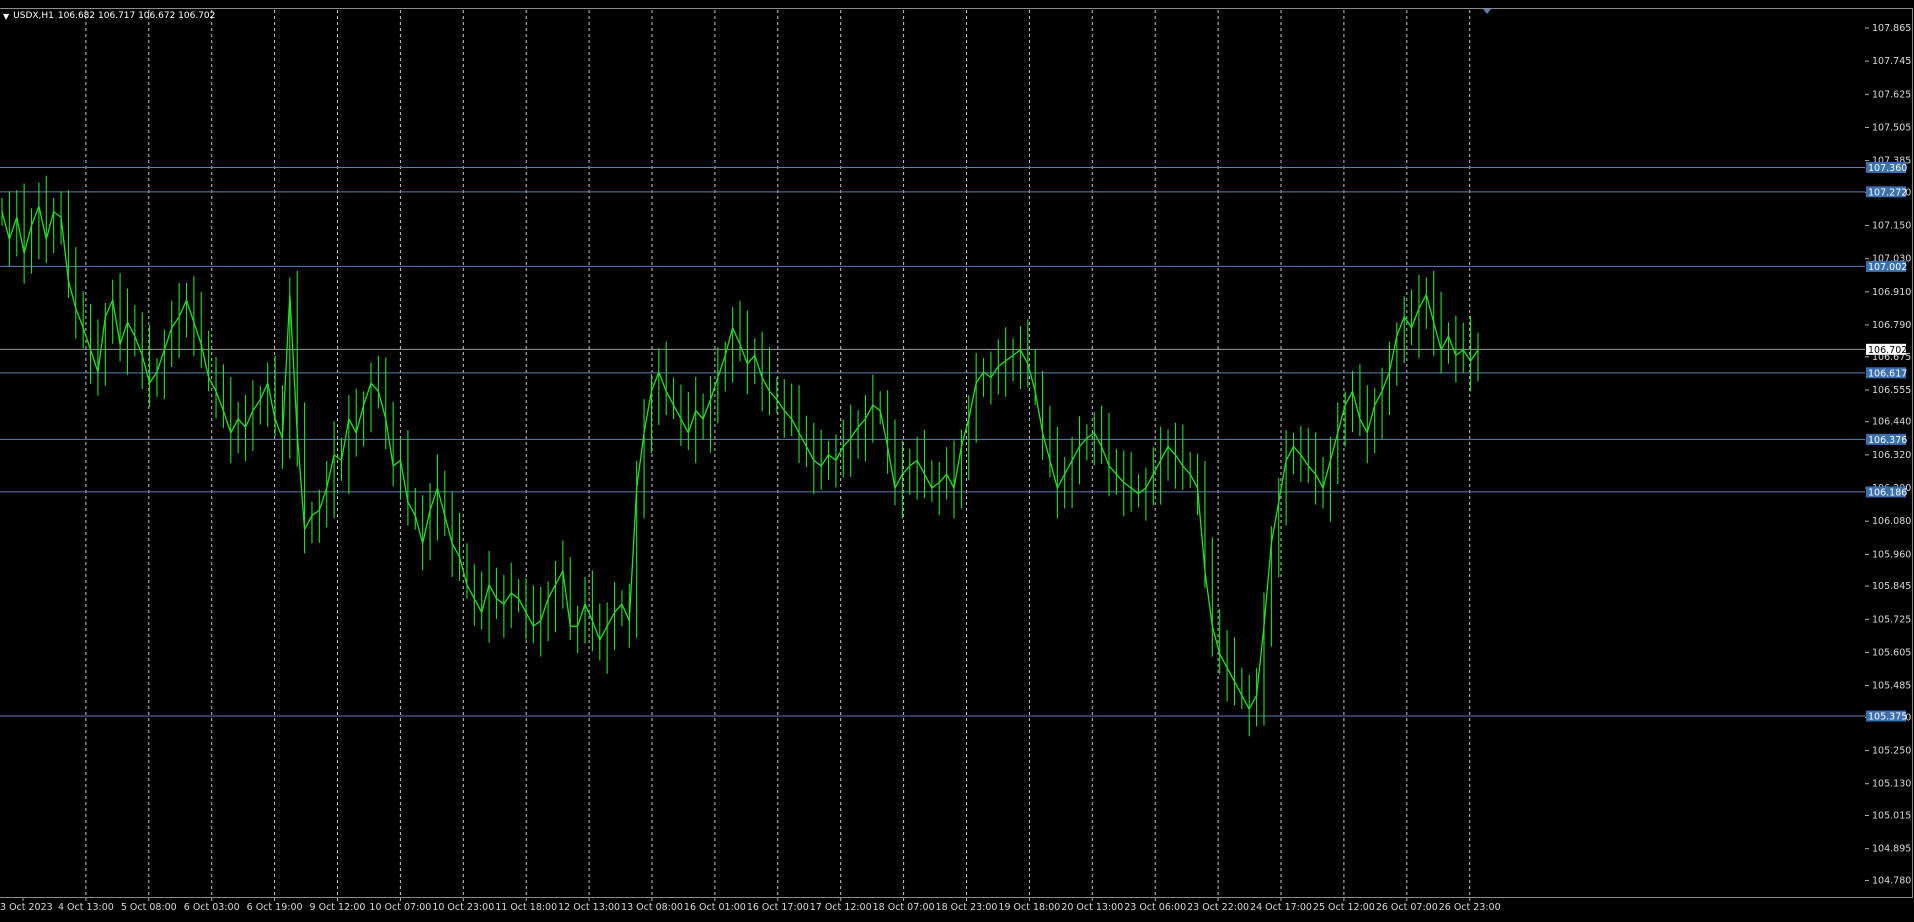 The height and width of the screenshot is (922, 1914). I want to click on time-label: 10 Oct 23:00, so click(463, 907).